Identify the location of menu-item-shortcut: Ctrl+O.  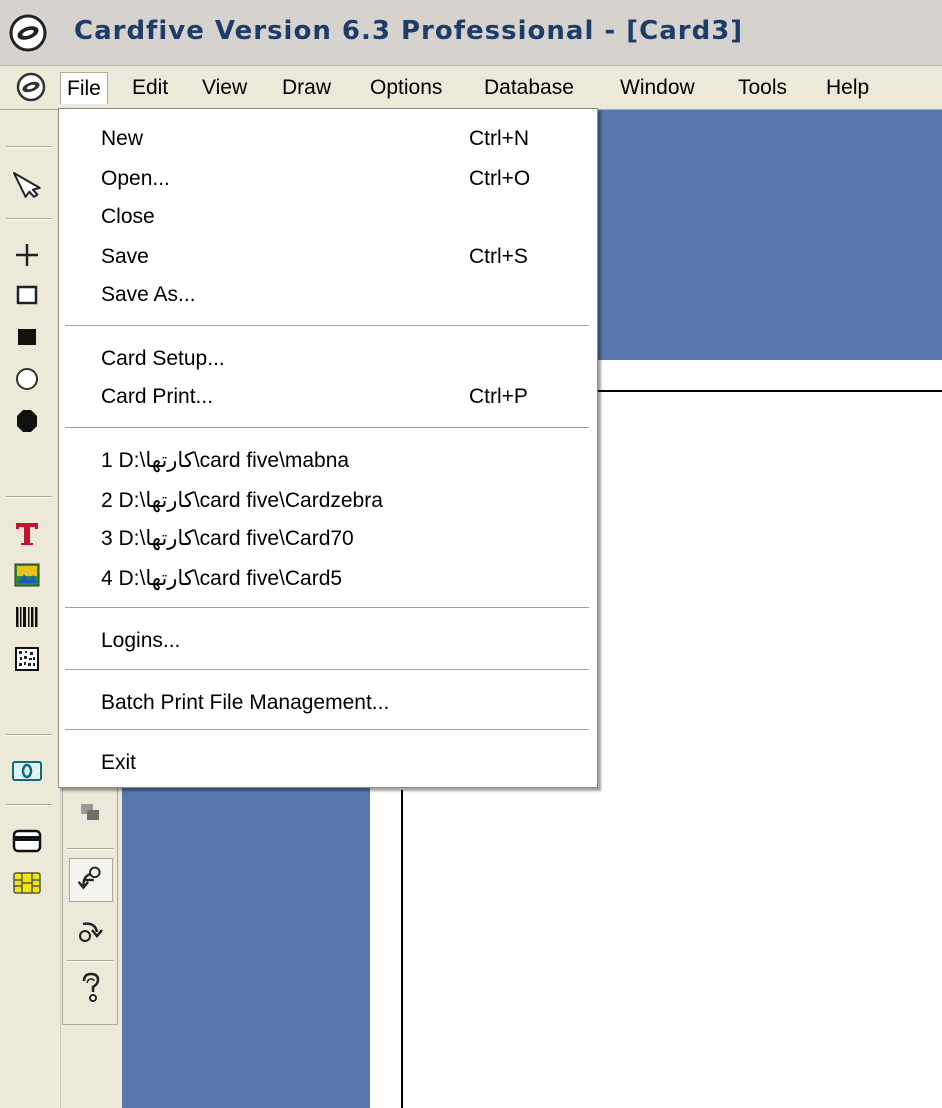
(500, 178).